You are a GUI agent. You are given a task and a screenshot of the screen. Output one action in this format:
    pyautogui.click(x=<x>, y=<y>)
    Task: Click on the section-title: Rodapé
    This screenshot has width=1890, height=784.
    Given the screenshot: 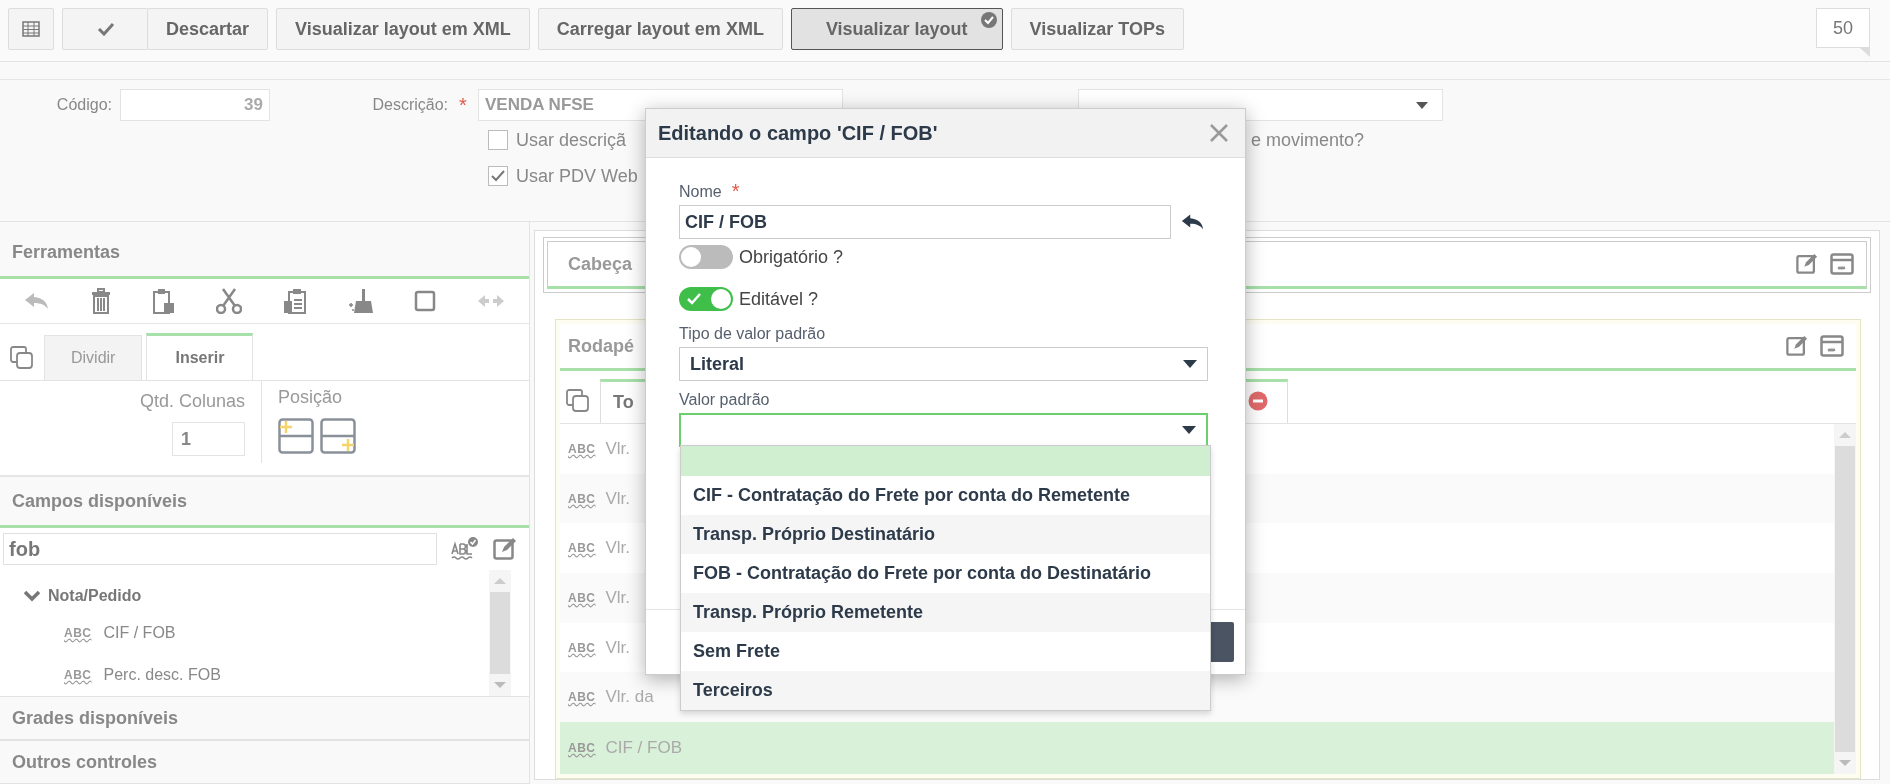 What is the action you would take?
    pyautogui.click(x=601, y=346)
    